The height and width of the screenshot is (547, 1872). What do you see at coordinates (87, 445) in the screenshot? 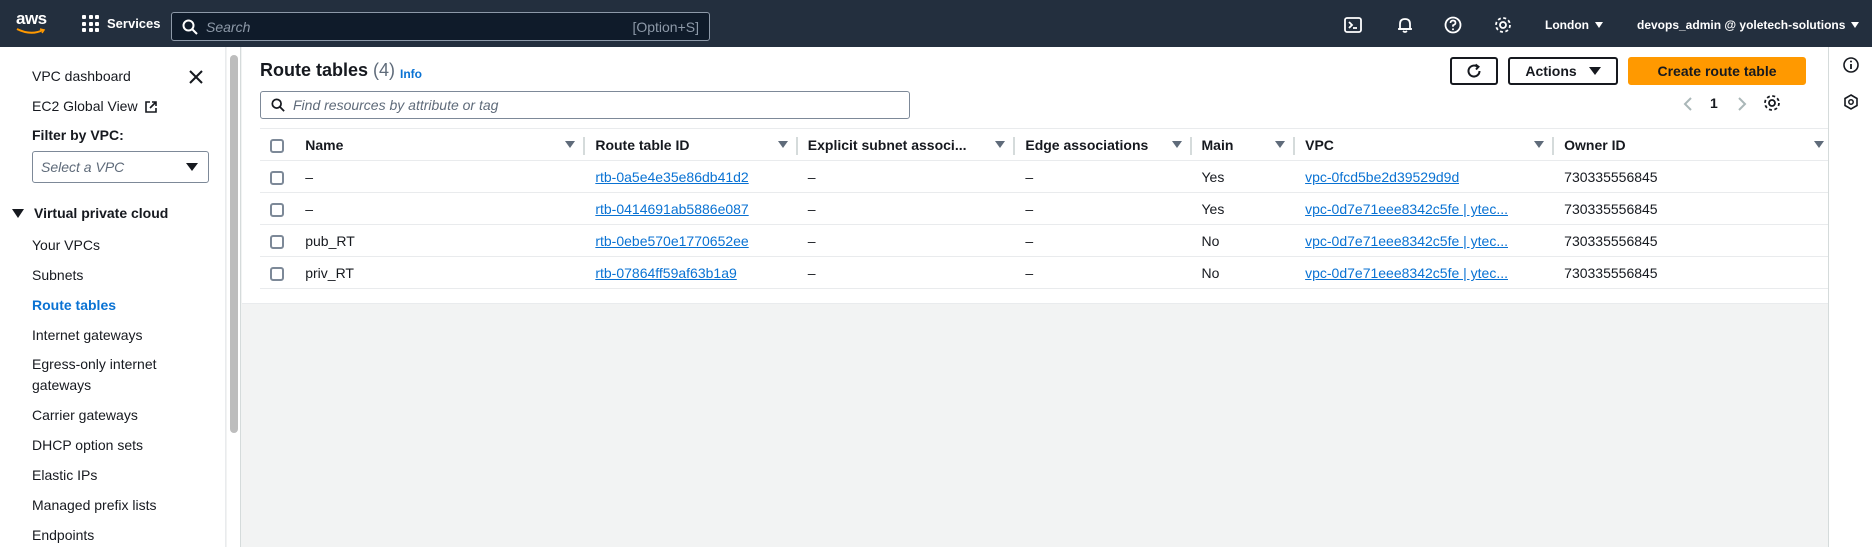
I see `sidebar-item-dhcp-option-sets: DHCP option sets` at bounding box center [87, 445].